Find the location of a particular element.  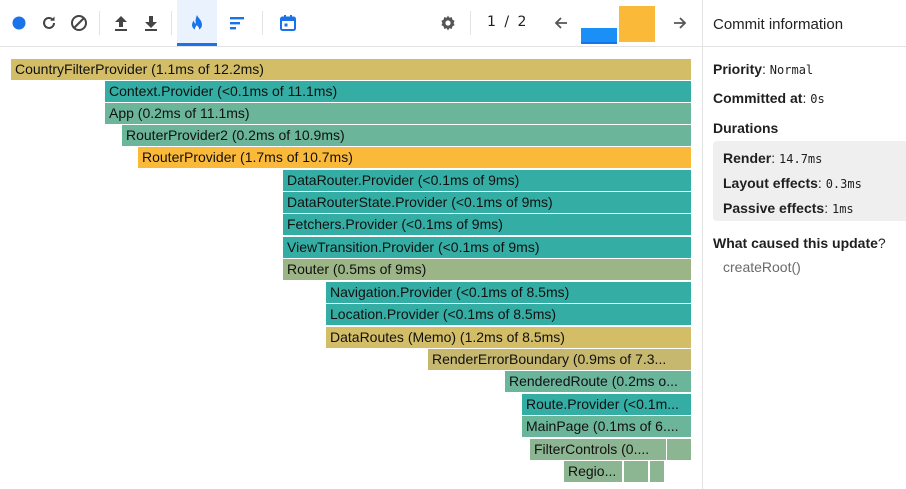

panel-title: Commit information is located at coordinates (778, 24).